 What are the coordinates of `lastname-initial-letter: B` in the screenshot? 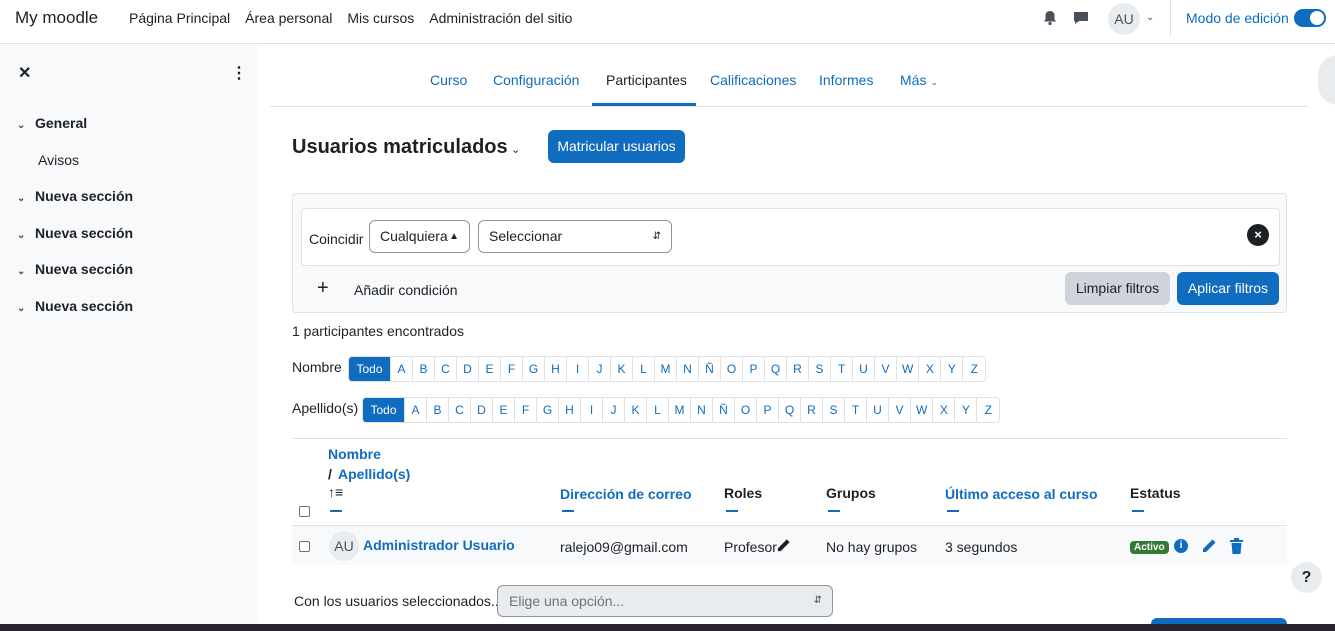 It's located at (438, 410).